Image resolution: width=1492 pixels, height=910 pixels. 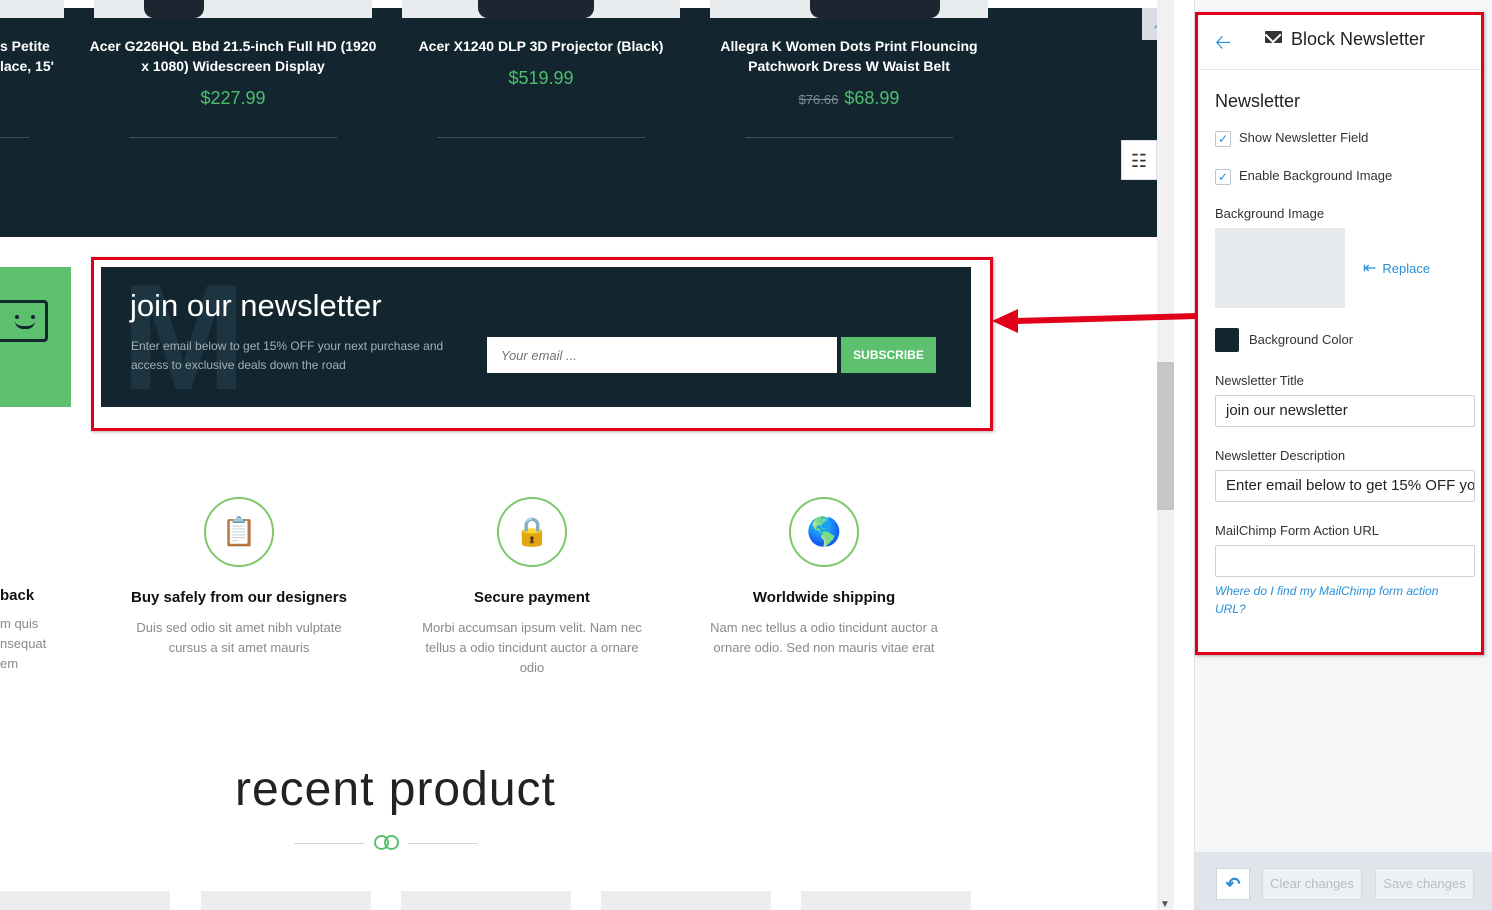 What do you see at coordinates (17, 595) in the screenshot?
I see `feature-title-partial: back` at bounding box center [17, 595].